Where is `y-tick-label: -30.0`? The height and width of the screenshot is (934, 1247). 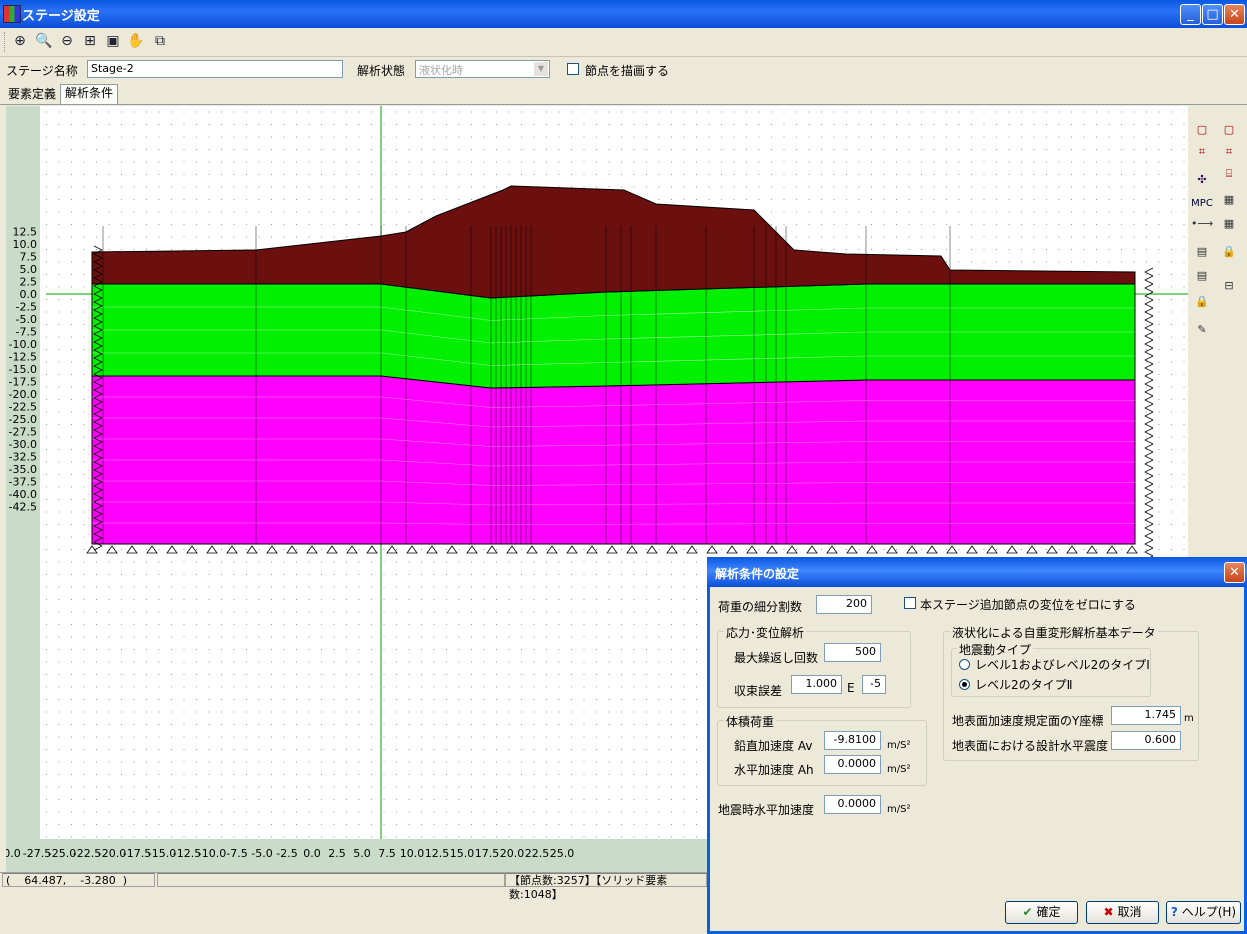 y-tick-label: -30.0 is located at coordinates (23, 444).